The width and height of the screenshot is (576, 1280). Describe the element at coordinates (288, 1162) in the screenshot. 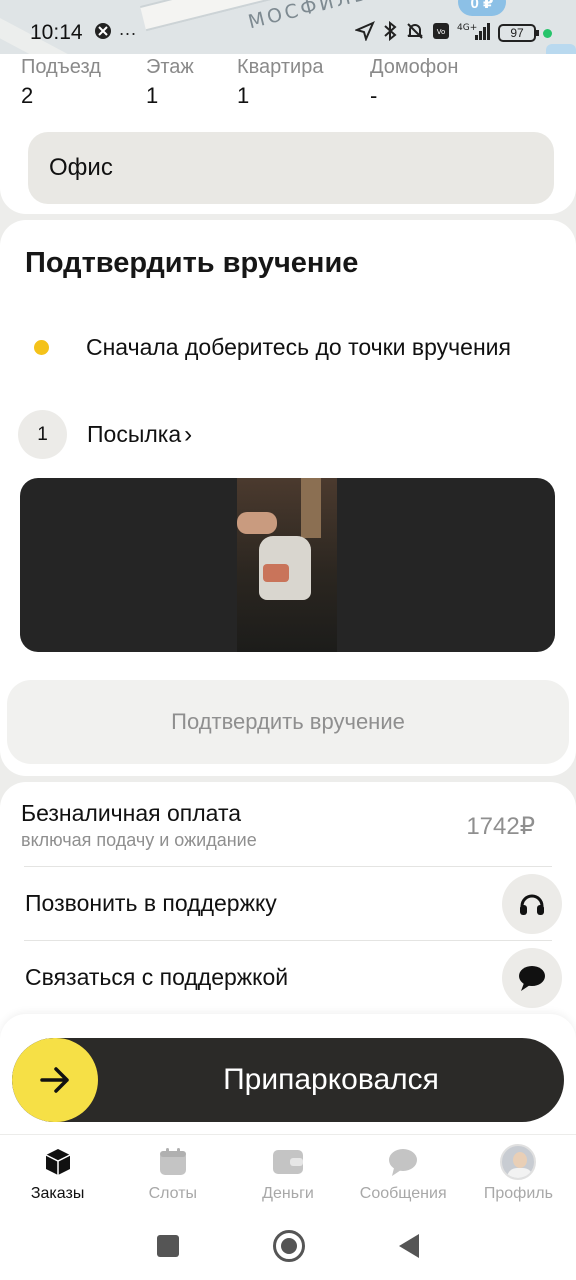

I see `wallet-icon` at that location.